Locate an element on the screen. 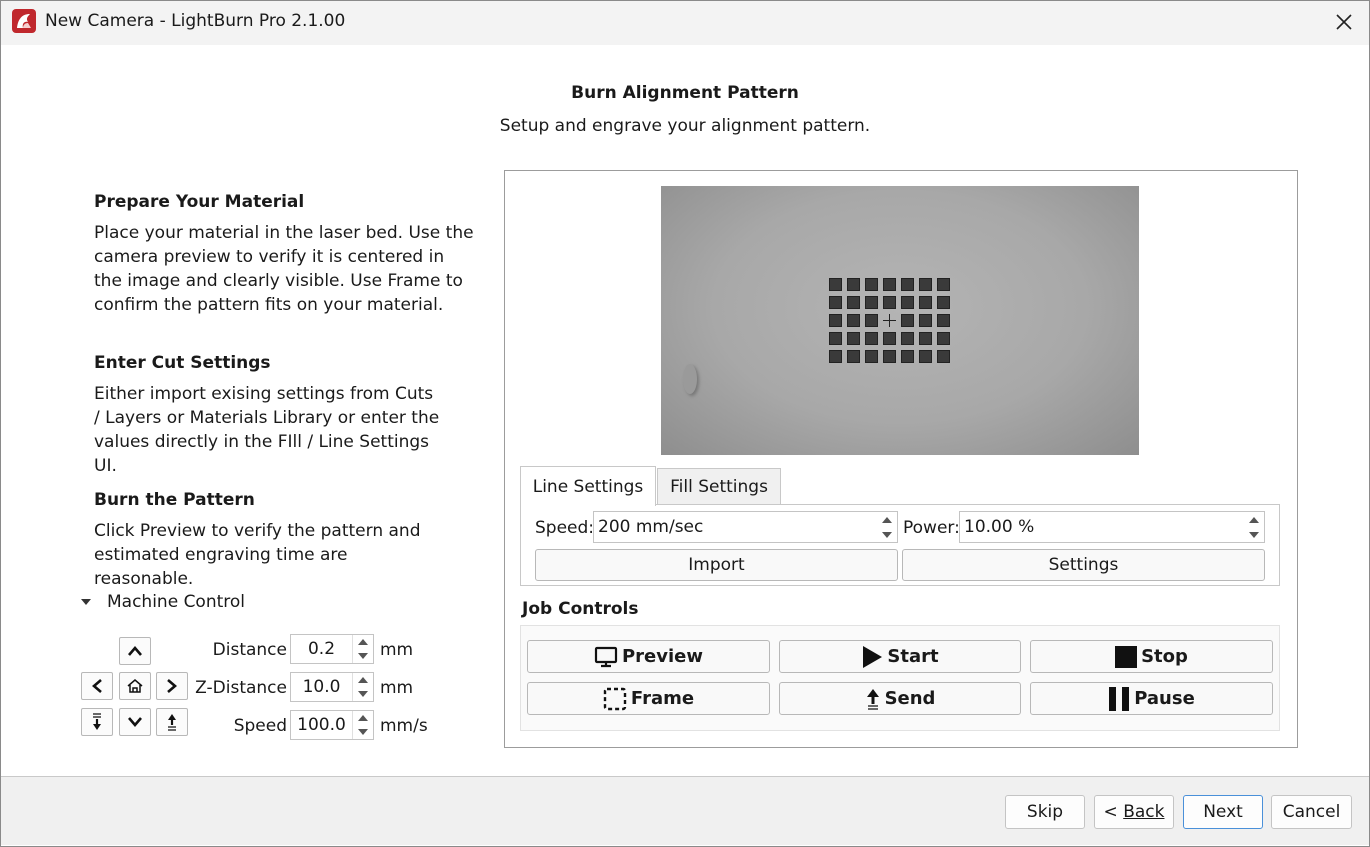 This screenshot has height=847, width=1370. upload-arrow-icon is located at coordinates (872, 699).